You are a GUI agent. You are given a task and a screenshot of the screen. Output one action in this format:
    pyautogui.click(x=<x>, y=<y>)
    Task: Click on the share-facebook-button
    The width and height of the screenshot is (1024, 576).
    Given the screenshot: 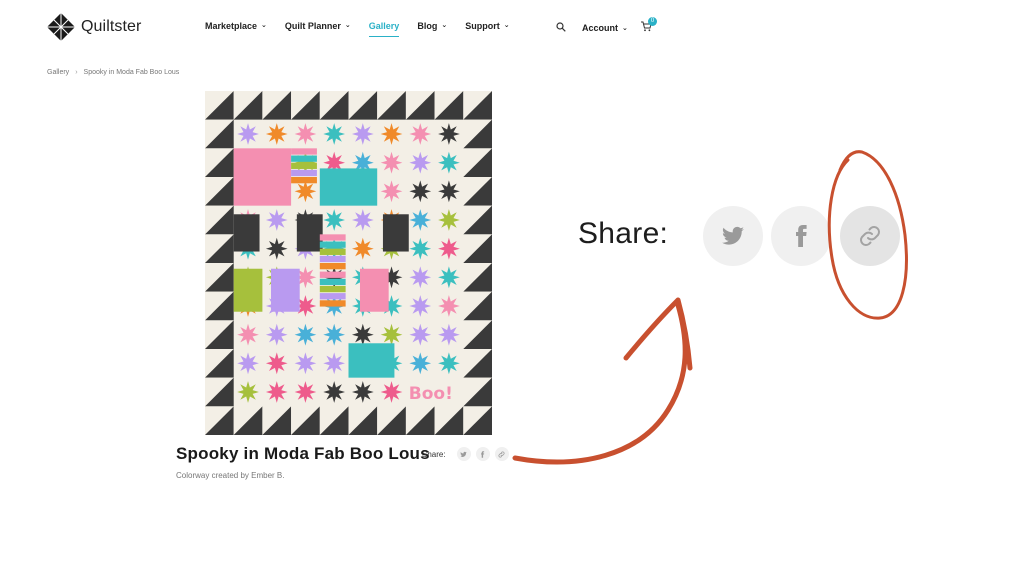 What is the action you would take?
    pyautogui.click(x=482, y=454)
    